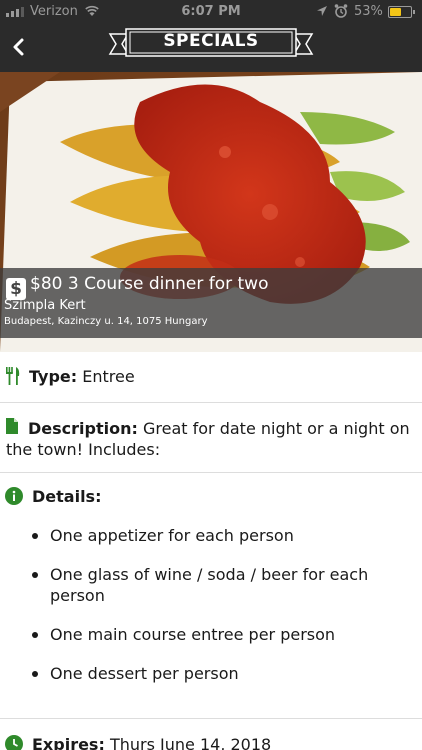 Image resolution: width=422 pixels, height=750 pixels. I want to click on details-label: Details:, so click(67, 496).